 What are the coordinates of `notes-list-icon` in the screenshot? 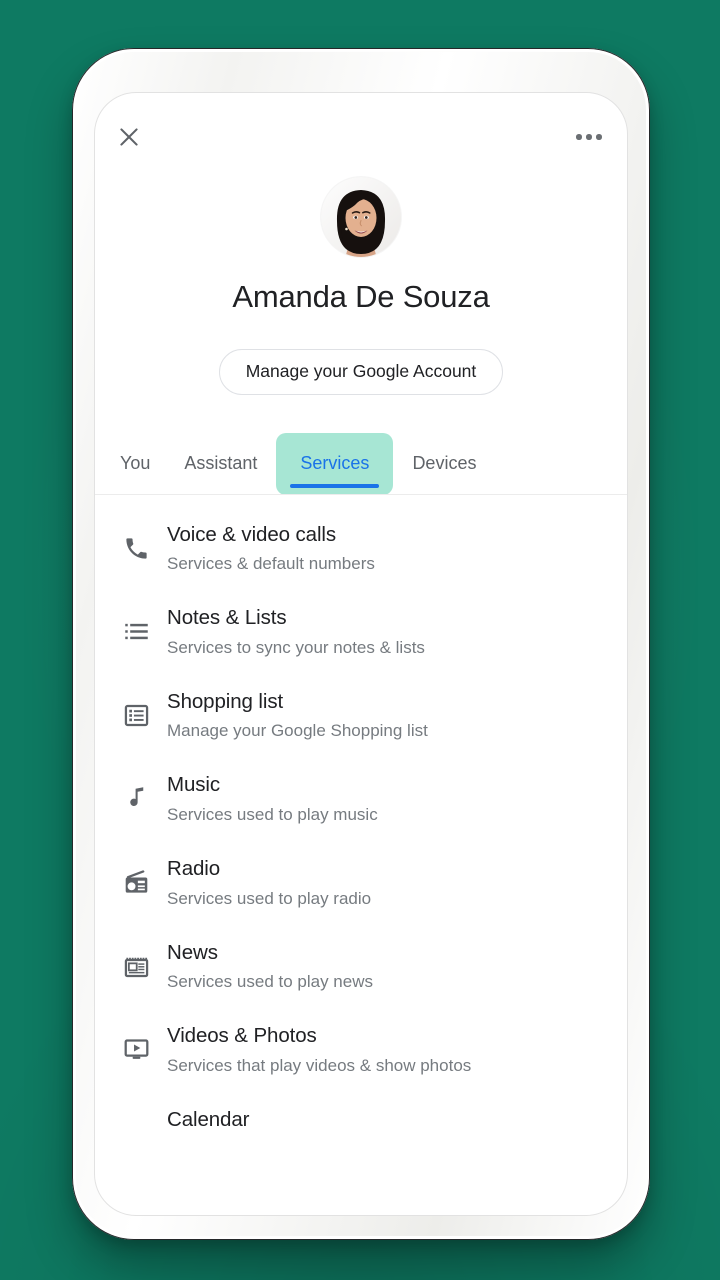 It's located at (136, 624).